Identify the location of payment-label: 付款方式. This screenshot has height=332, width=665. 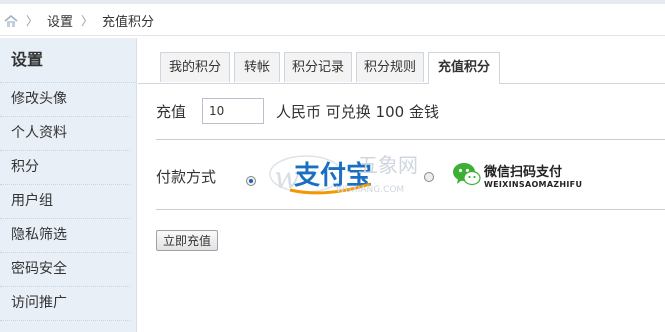
(186, 177).